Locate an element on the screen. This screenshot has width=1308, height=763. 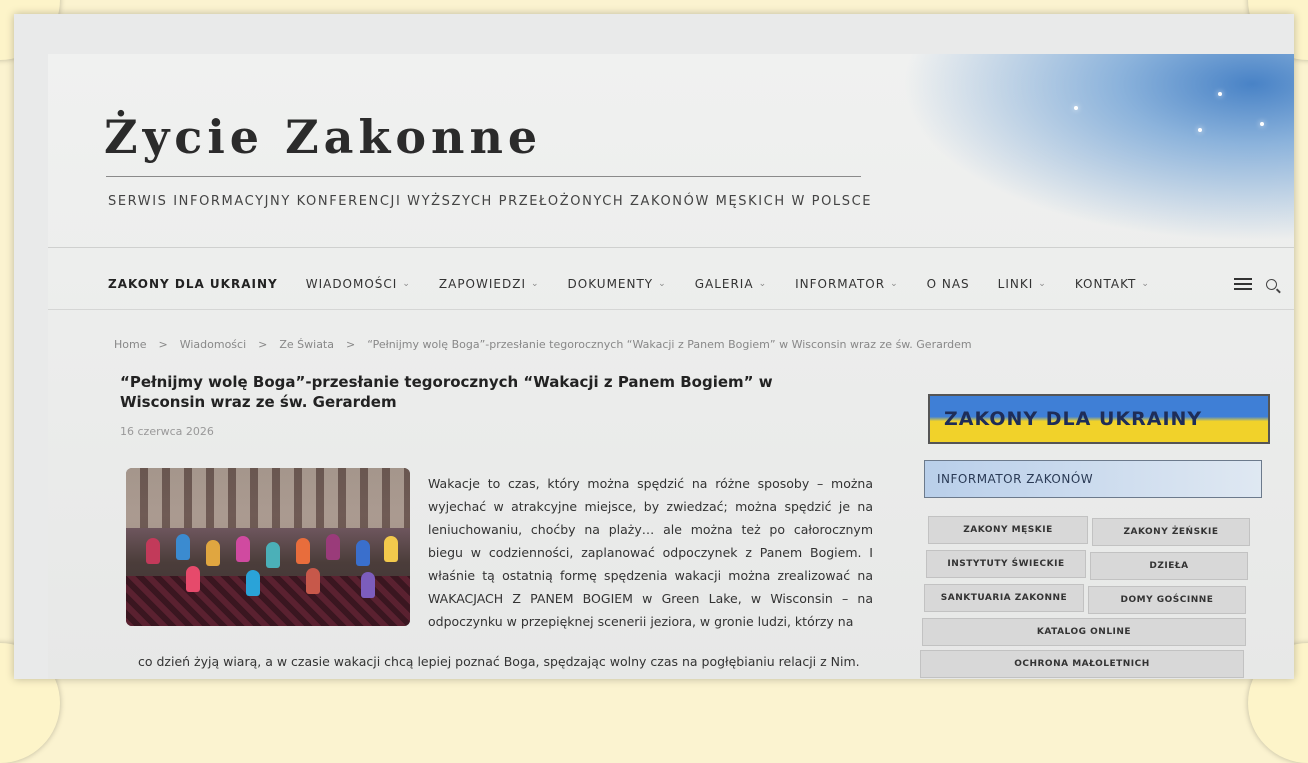
ochrona-maloletnich-button: OCHRONA MAŁOLETNICH is located at coordinates (1082, 664).